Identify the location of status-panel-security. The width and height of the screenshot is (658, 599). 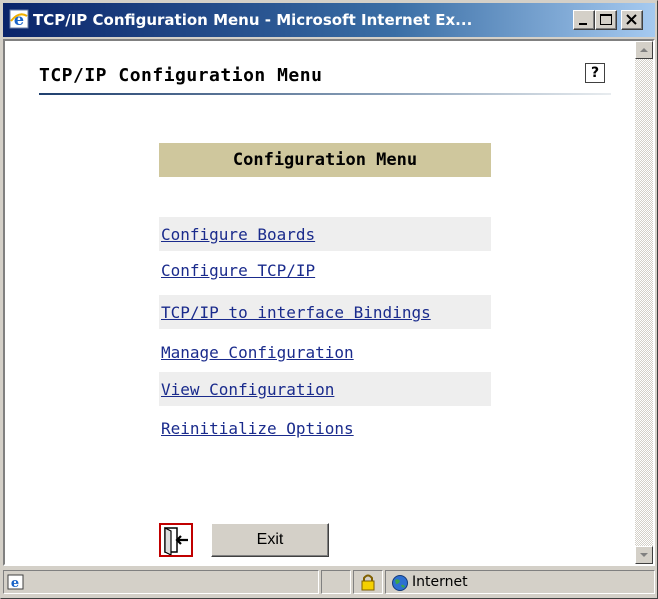
(368, 582).